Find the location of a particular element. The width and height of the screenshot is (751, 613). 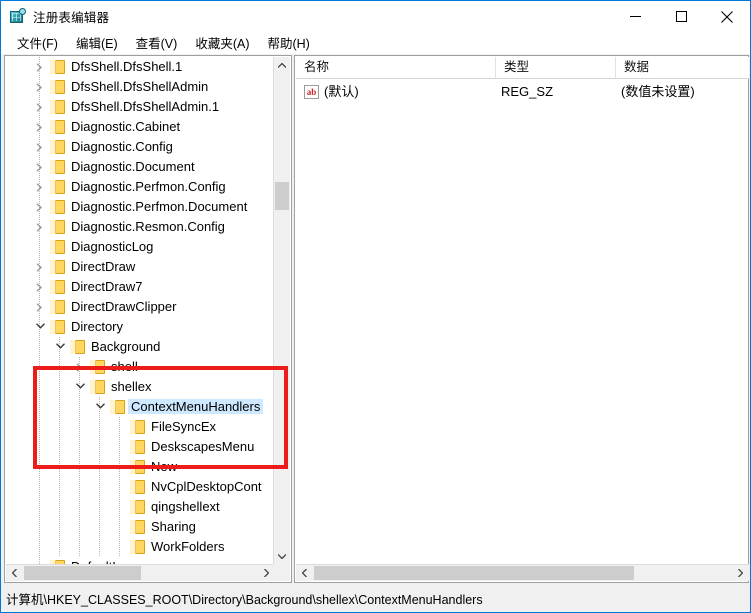

tree-scroll-up-icon is located at coordinates (282, 65).